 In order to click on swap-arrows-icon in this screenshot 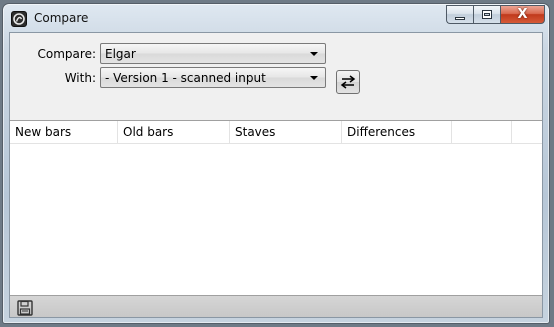, I will do `click(348, 82)`.